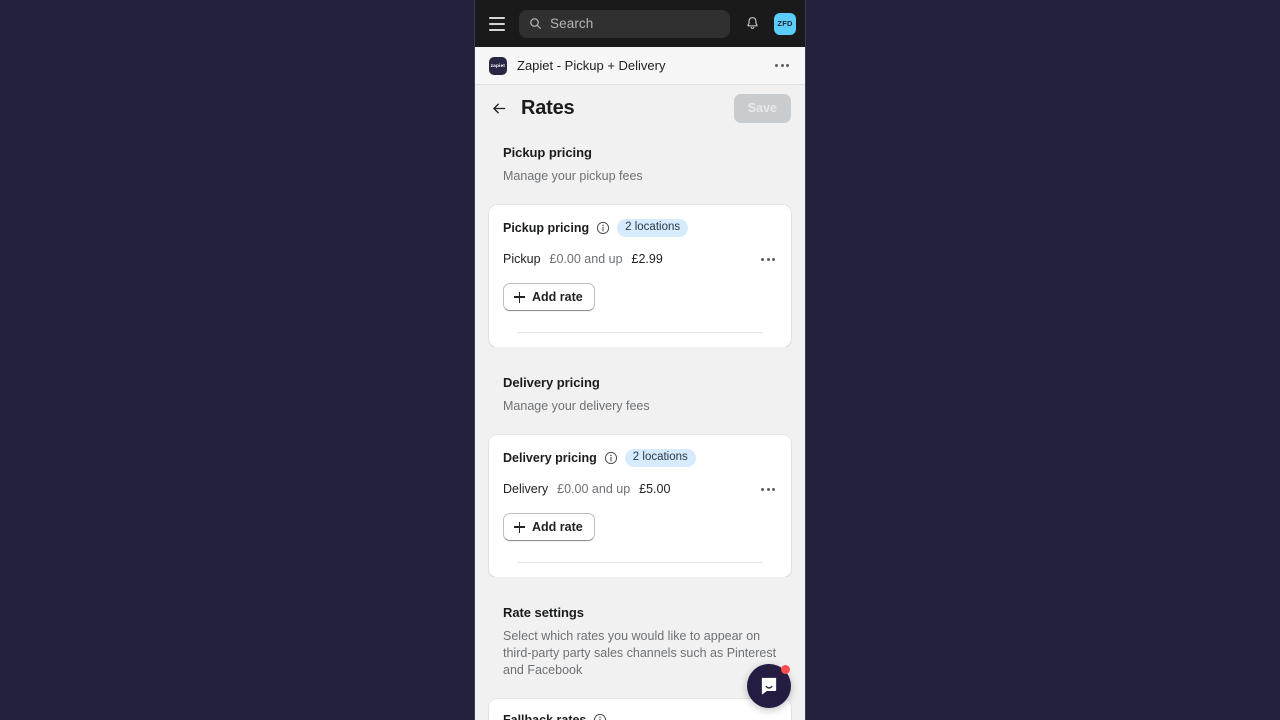 Image resolution: width=1280 pixels, height=720 pixels. Describe the element at coordinates (551, 382) in the screenshot. I see `section-title: Delivery pricing` at that location.